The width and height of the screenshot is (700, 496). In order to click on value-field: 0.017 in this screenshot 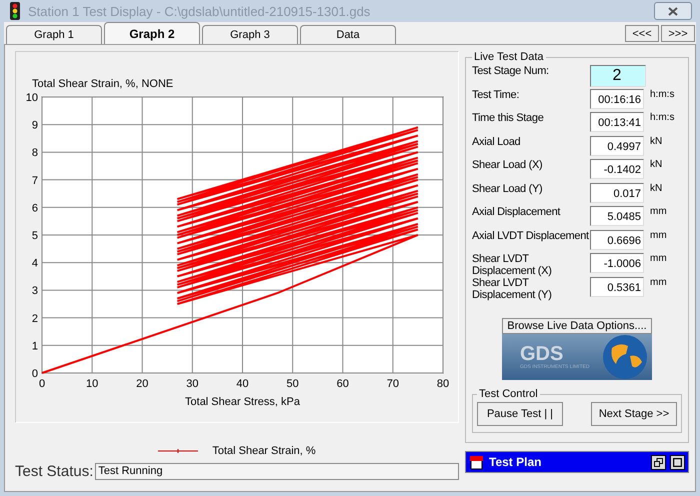, I will do `click(617, 192)`.